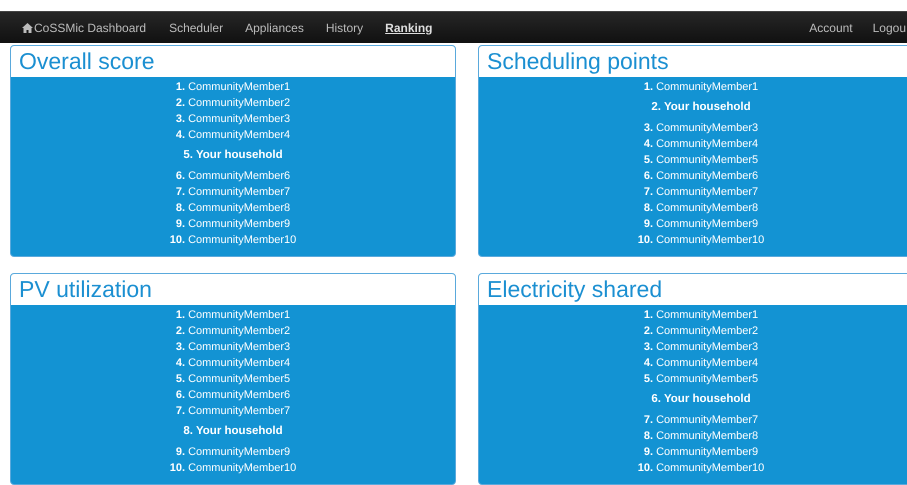  Describe the element at coordinates (274, 27) in the screenshot. I see `nav-link: Appliances` at that location.